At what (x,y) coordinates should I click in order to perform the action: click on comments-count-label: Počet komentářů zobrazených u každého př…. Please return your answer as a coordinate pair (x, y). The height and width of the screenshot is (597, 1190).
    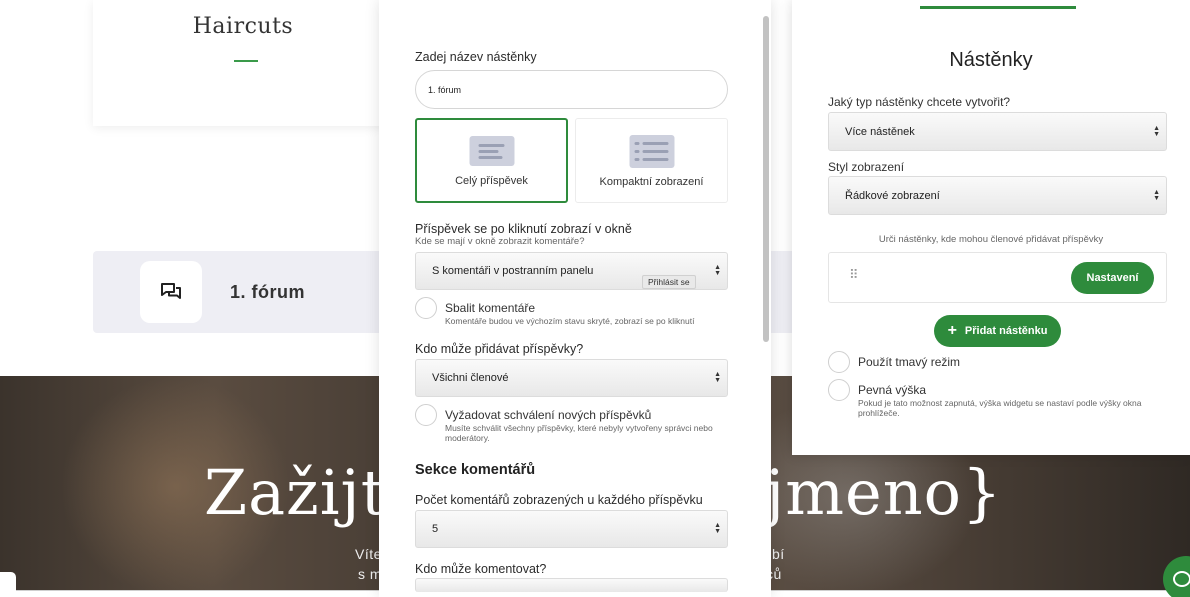
    Looking at the image, I should click on (559, 500).